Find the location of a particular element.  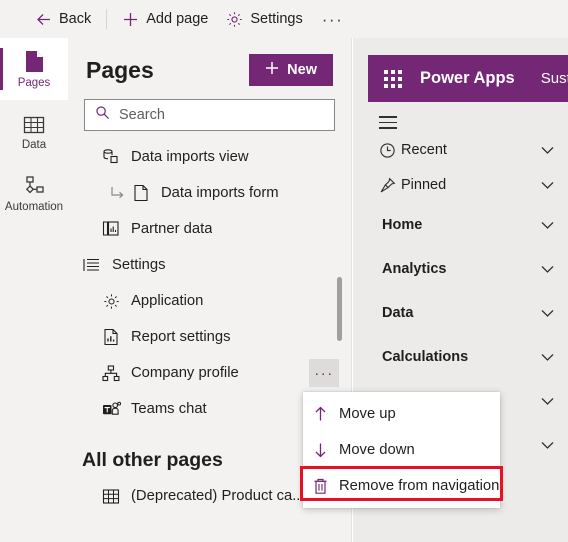

preview-group-data: Data is located at coordinates (468, 313).